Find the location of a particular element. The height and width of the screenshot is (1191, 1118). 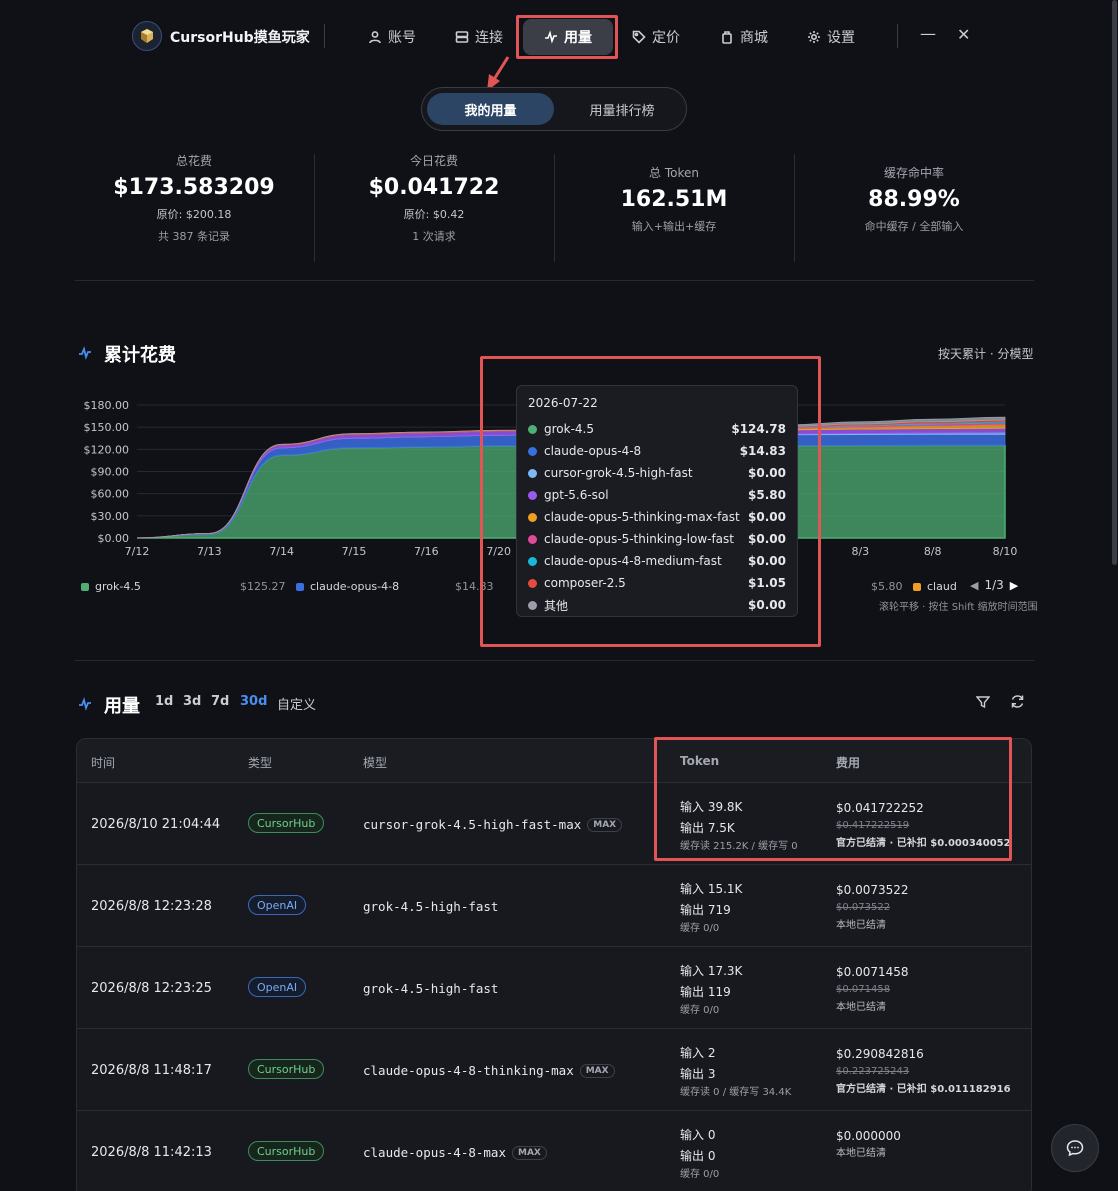

stat-count: 1 次请求 is located at coordinates (434, 236).